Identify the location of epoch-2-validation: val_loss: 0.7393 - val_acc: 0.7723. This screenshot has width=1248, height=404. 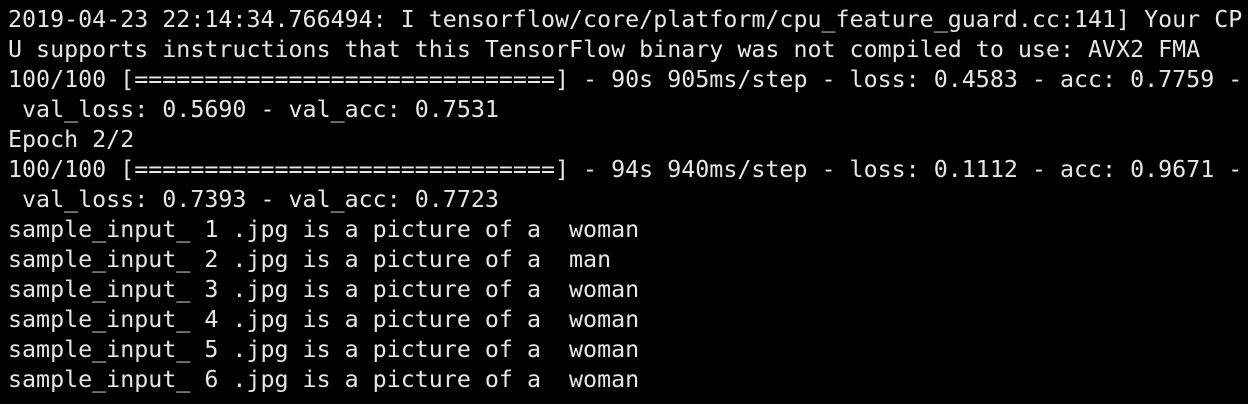
(253, 199).